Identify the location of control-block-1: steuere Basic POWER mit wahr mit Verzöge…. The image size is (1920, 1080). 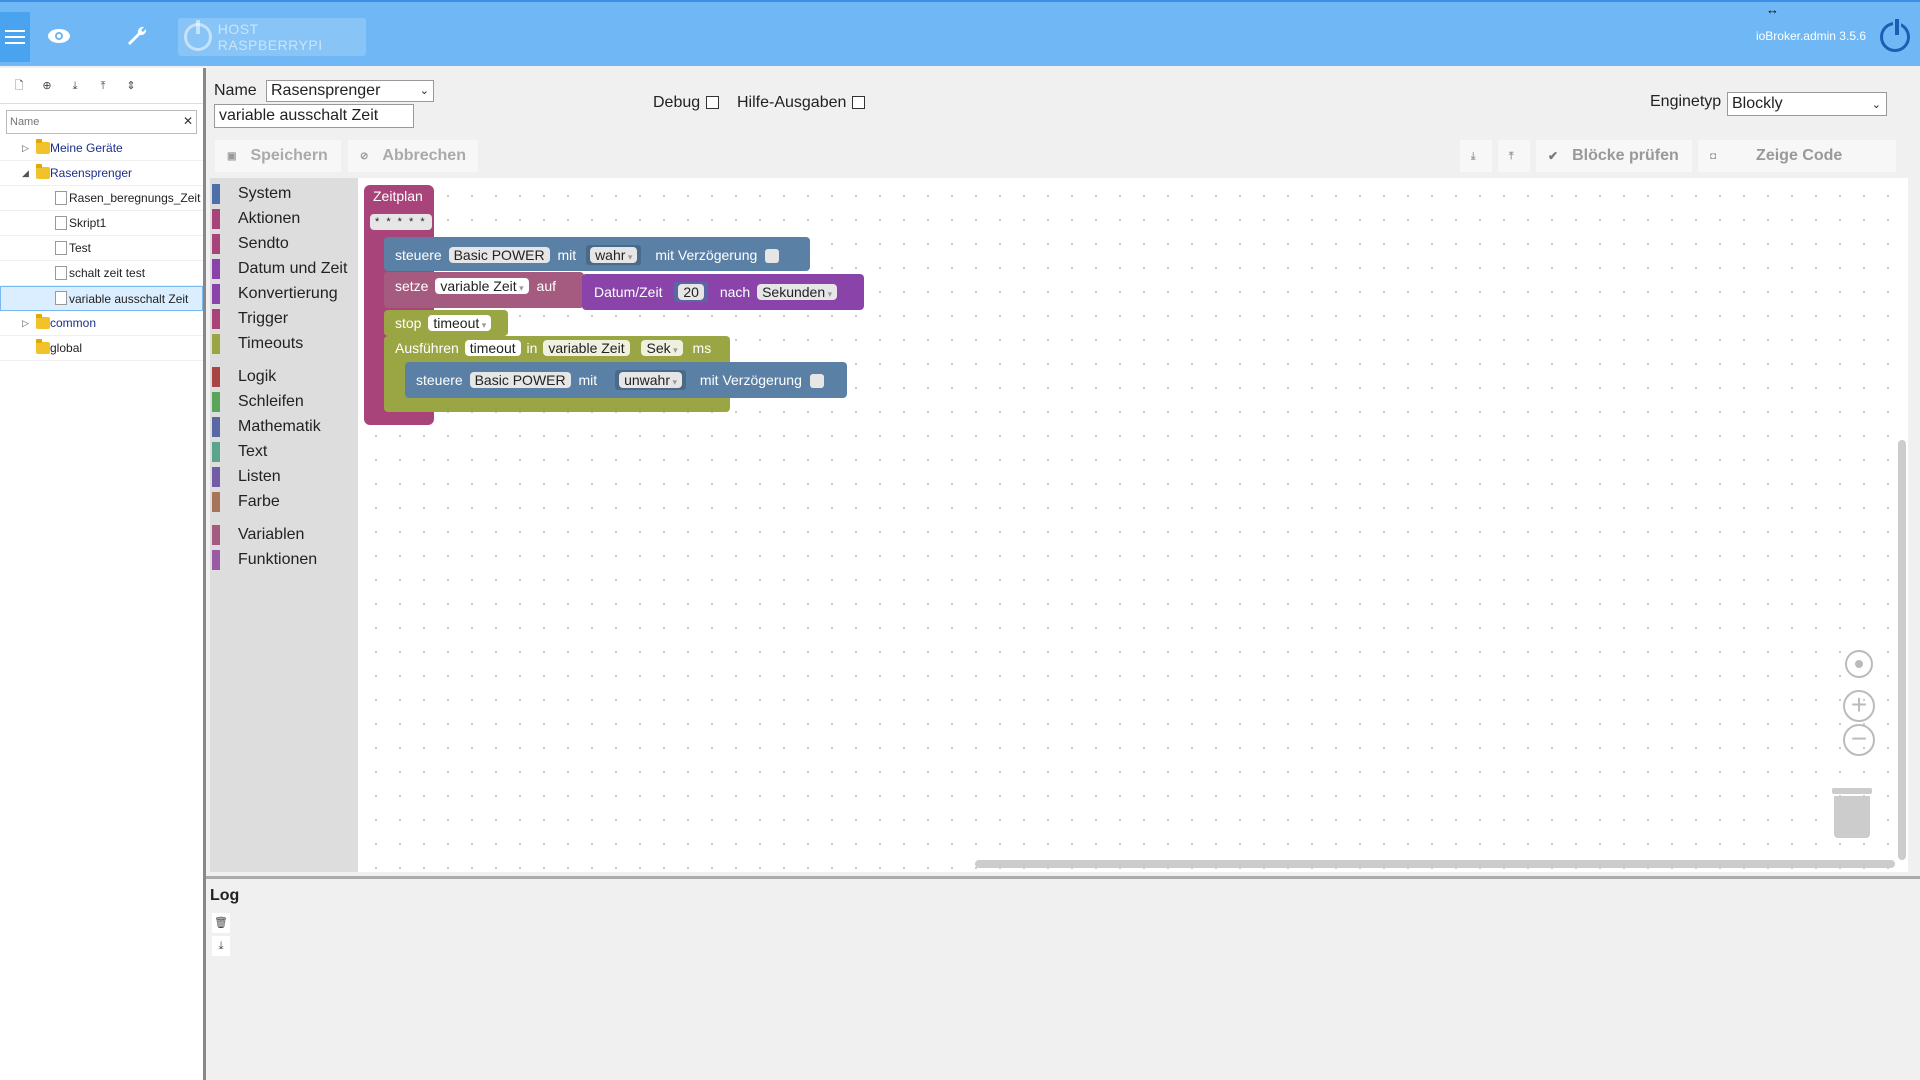
(597, 254).